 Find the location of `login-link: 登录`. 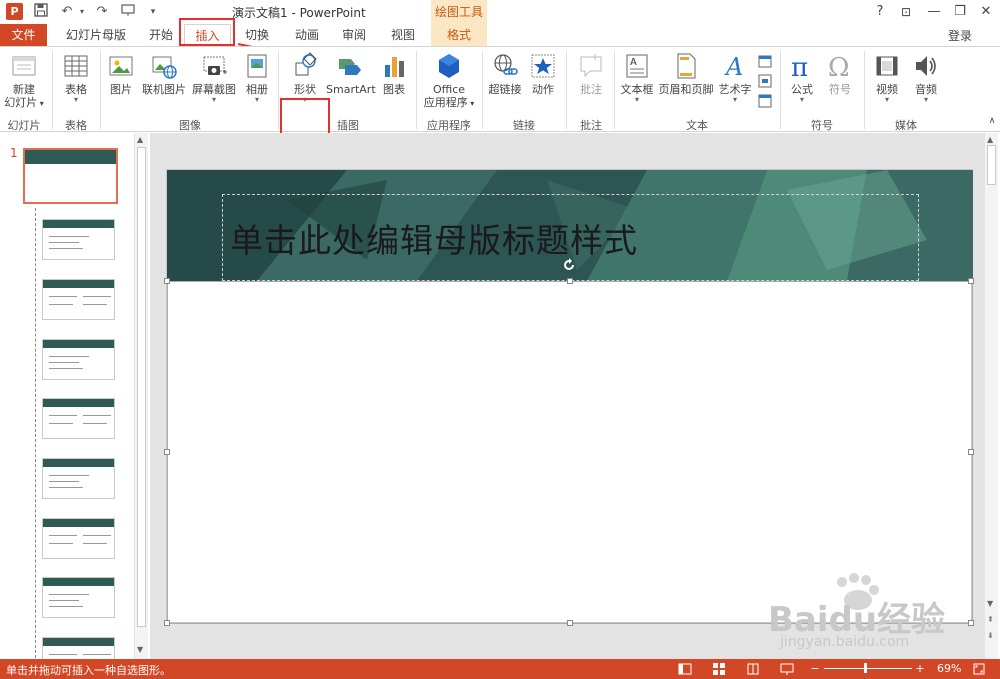

login-link: 登录 is located at coordinates (960, 35).